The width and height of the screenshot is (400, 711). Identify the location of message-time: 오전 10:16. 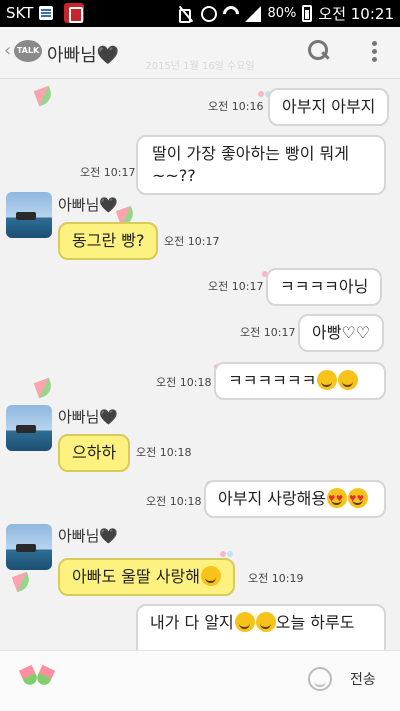
(236, 106).